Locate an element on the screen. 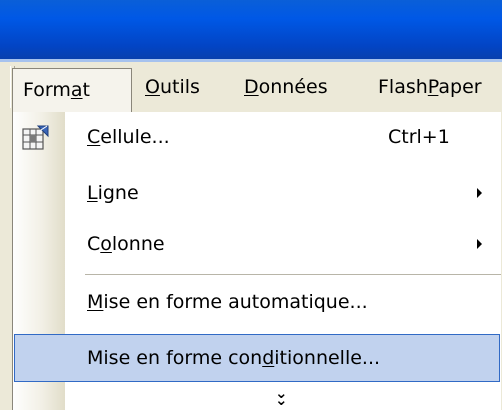  menu-item-colonne-label: Colonne is located at coordinates (126, 244).